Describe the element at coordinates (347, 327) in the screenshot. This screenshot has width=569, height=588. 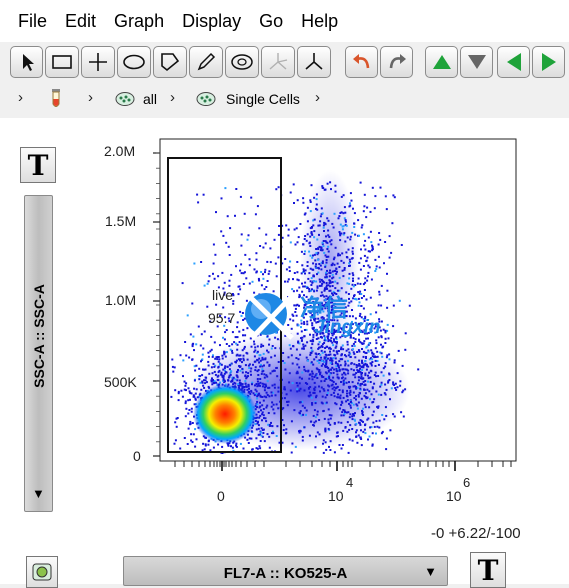
I see `watermark-latin: Jingxin` at that location.